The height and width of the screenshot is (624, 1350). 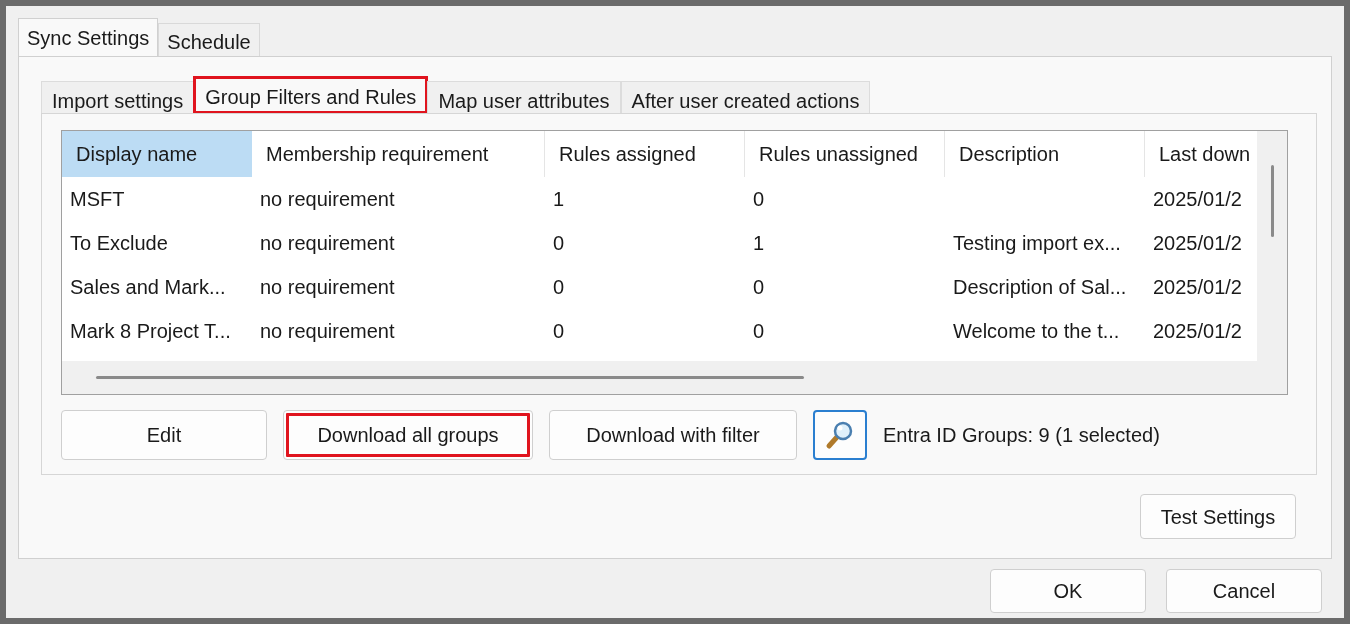 What do you see at coordinates (1218, 516) in the screenshot?
I see `test-settings-button: Test Settings` at bounding box center [1218, 516].